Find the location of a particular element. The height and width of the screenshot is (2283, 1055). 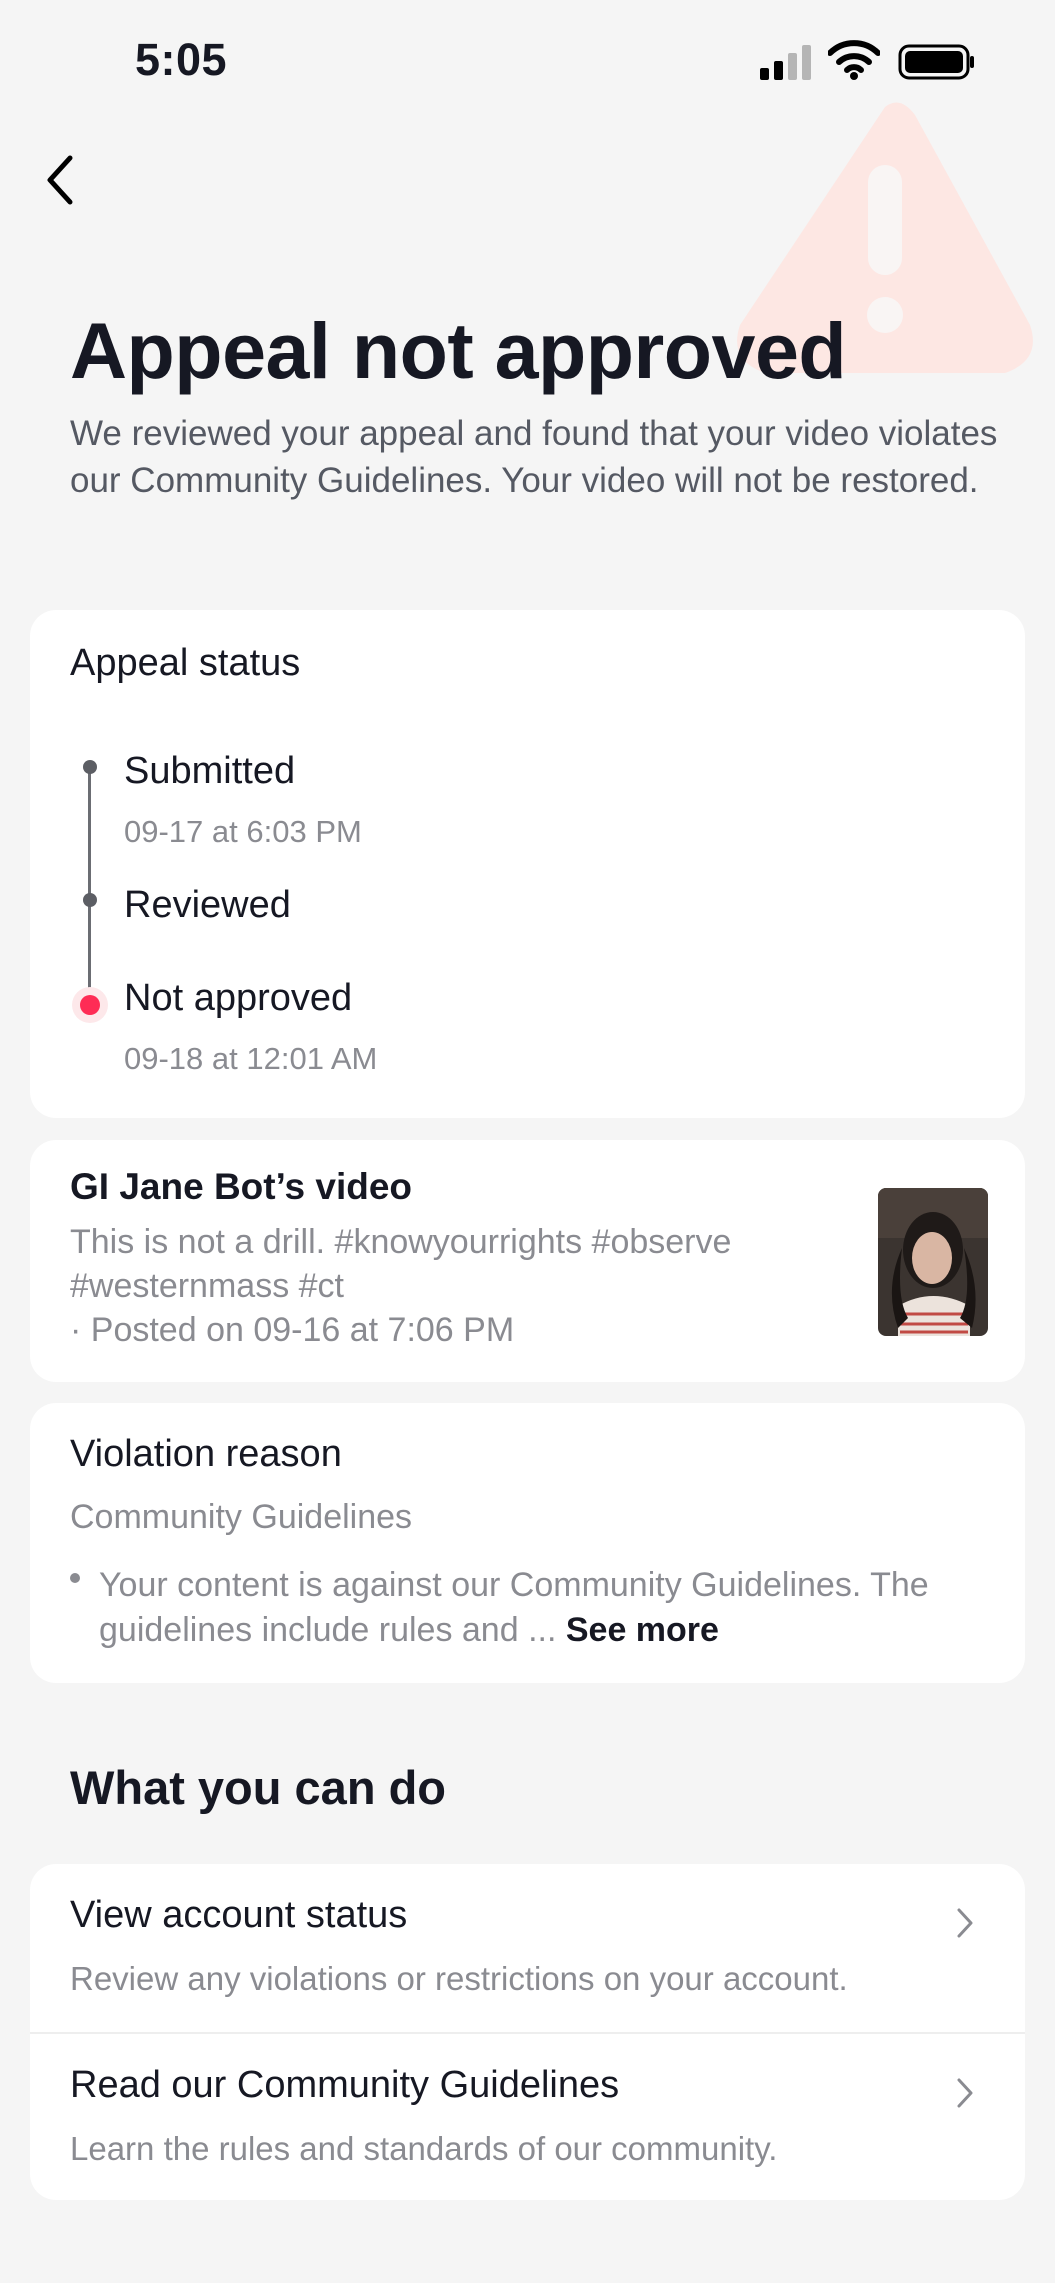

page-title: Appeal not approved is located at coordinates (458, 350).